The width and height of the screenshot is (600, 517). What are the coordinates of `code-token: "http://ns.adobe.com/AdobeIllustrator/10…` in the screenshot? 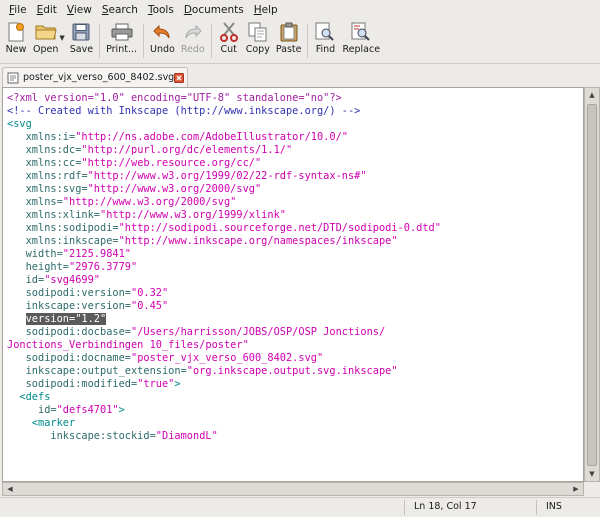 It's located at (211, 137).